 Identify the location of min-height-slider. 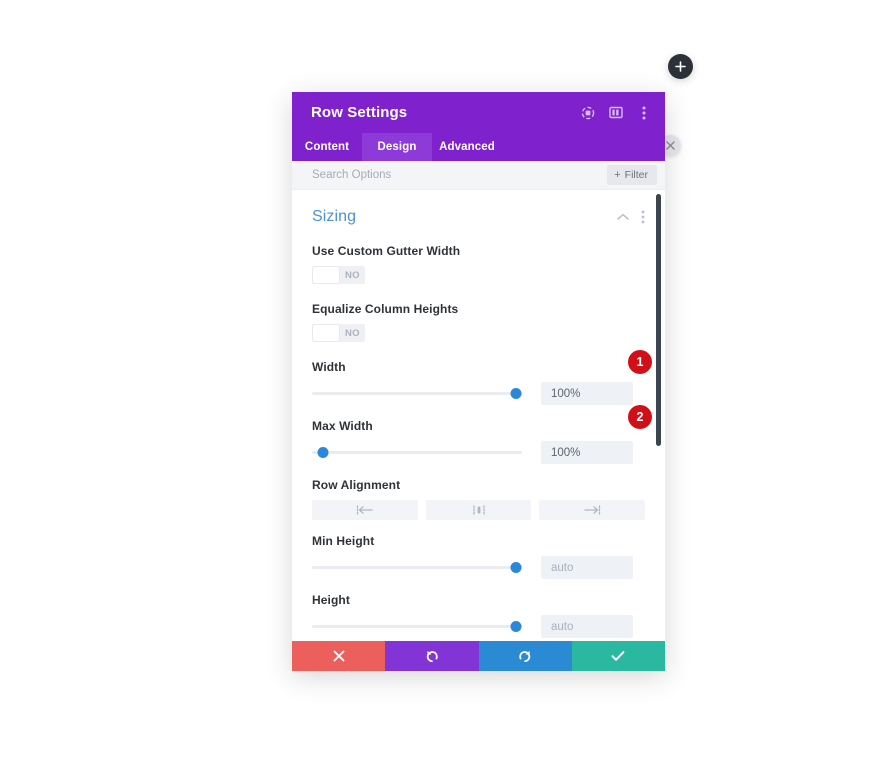
(417, 568).